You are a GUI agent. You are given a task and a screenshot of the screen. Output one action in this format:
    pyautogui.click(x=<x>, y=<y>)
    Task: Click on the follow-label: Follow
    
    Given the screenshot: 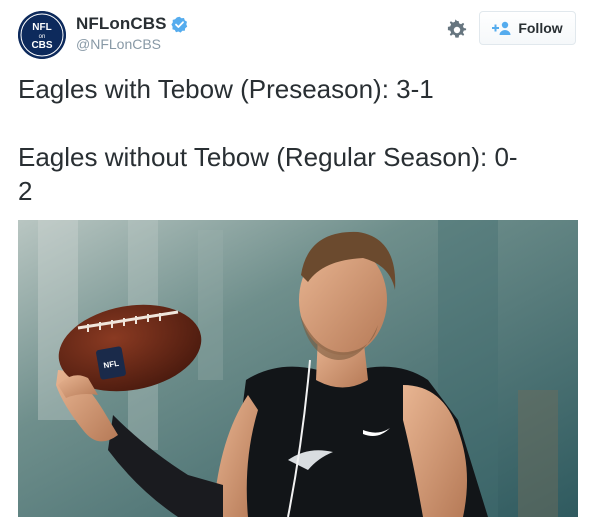 What is the action you would take?
    pyautogui.click(x=540, y=28)
    